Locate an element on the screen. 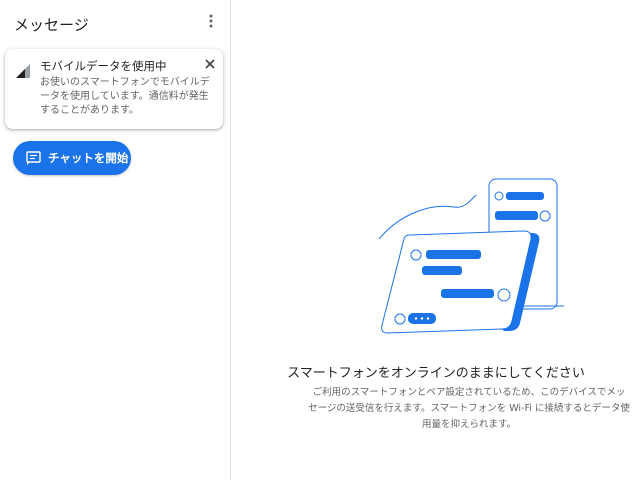 The width and height of the screenshot is (640, 480). notice-close-button is located at coordinates (210, 64).